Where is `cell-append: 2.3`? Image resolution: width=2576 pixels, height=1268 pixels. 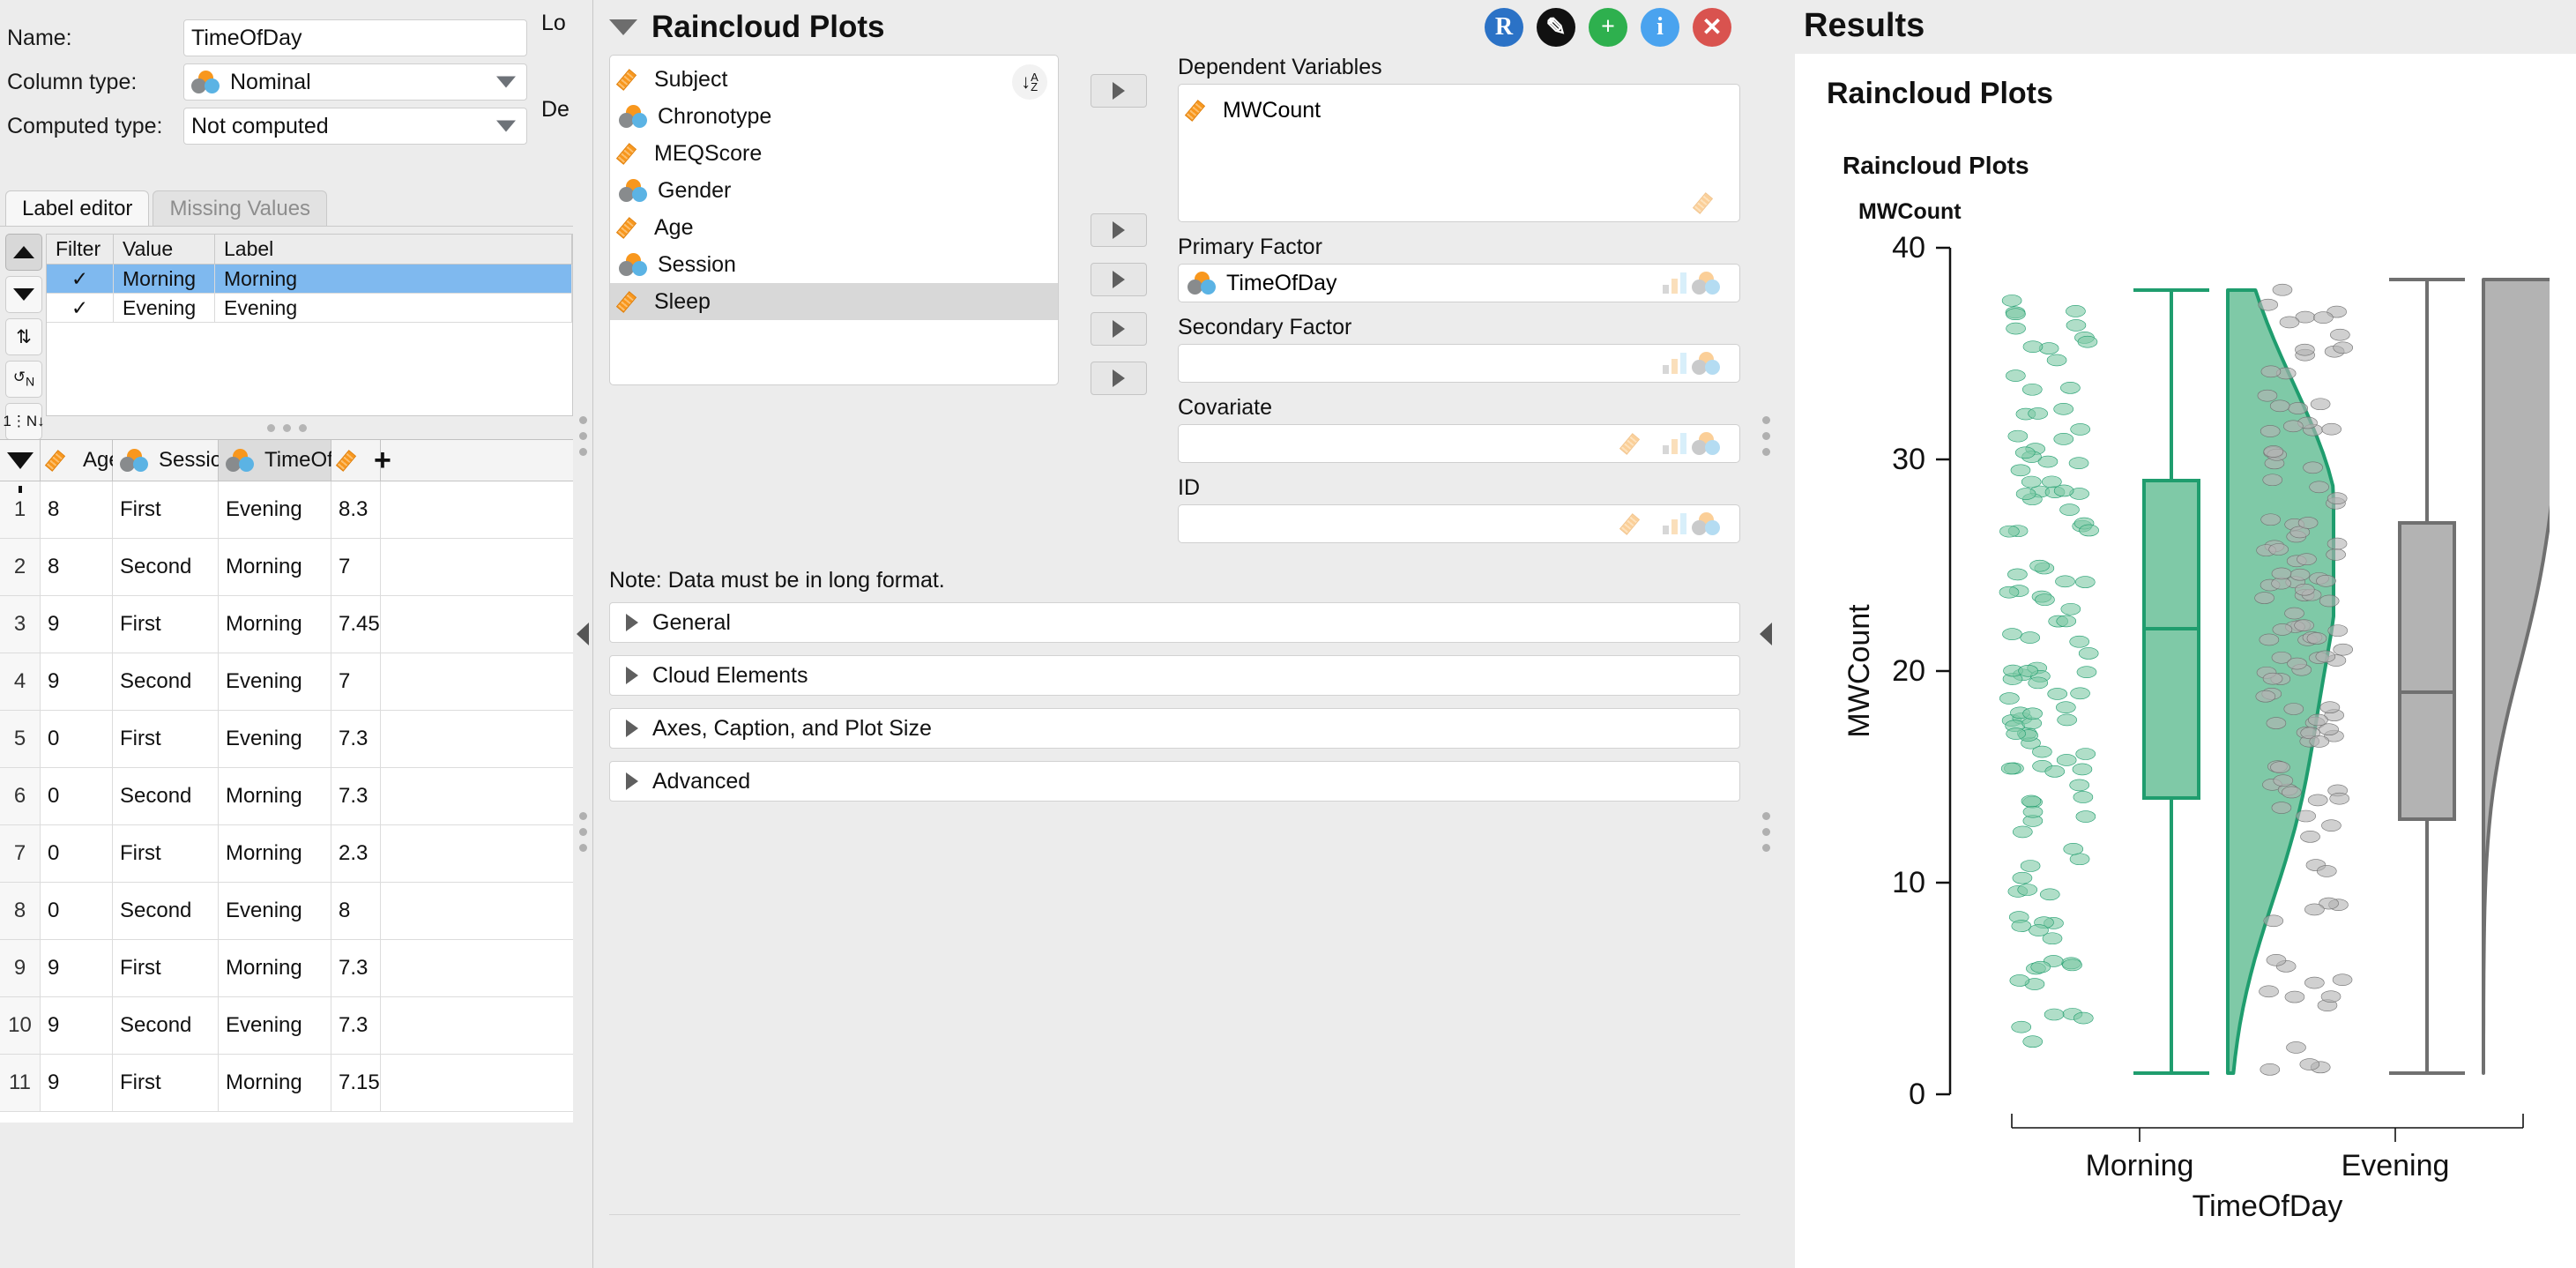
cell-append: 2.3 is located at coordinates (356, 854).